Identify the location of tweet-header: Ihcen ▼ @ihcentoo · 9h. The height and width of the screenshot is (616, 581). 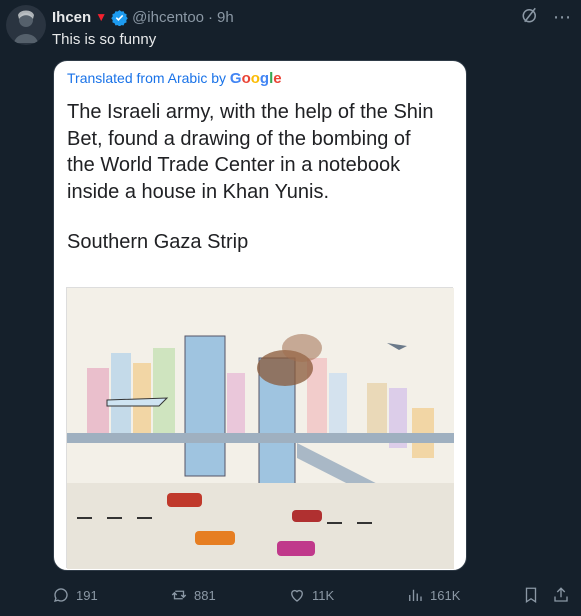
(143, 17).